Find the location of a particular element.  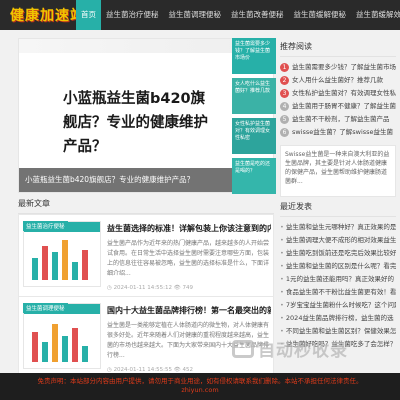

featured-side-item: 益生菌是吃的还是喝的？ is located at coordinates (254, 176).